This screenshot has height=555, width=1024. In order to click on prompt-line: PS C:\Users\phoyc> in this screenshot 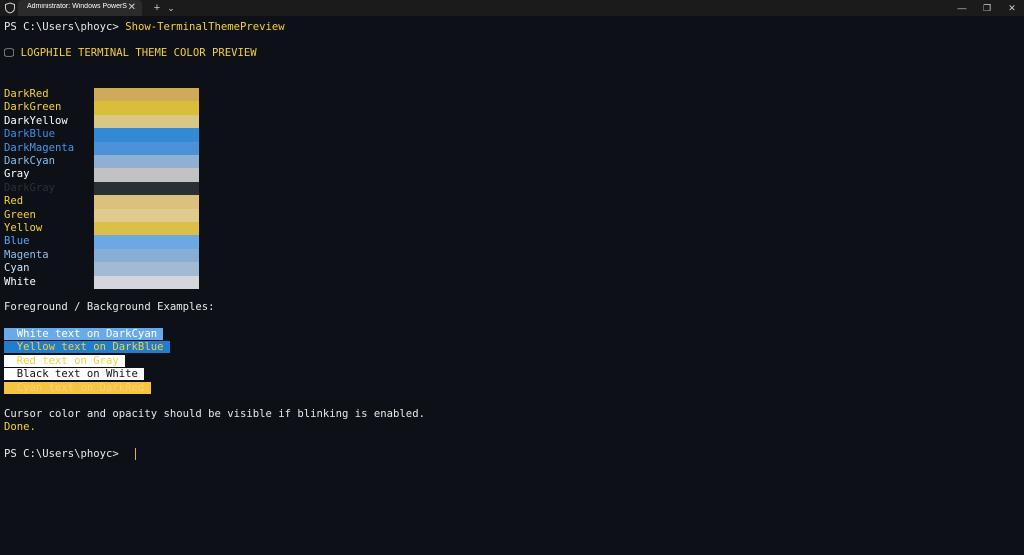, I will do `click(64, 454)`.